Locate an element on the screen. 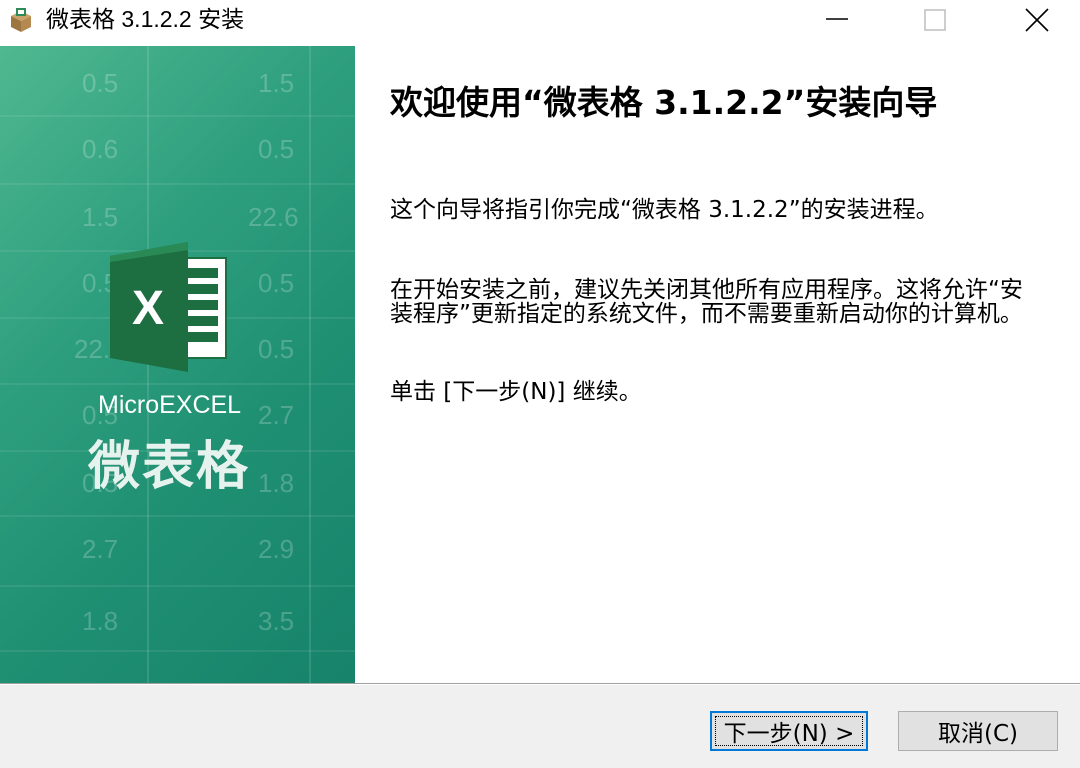 The width and height of the screenshot is (1080, 768). minimize-icon is located at coordinates (837, 19).